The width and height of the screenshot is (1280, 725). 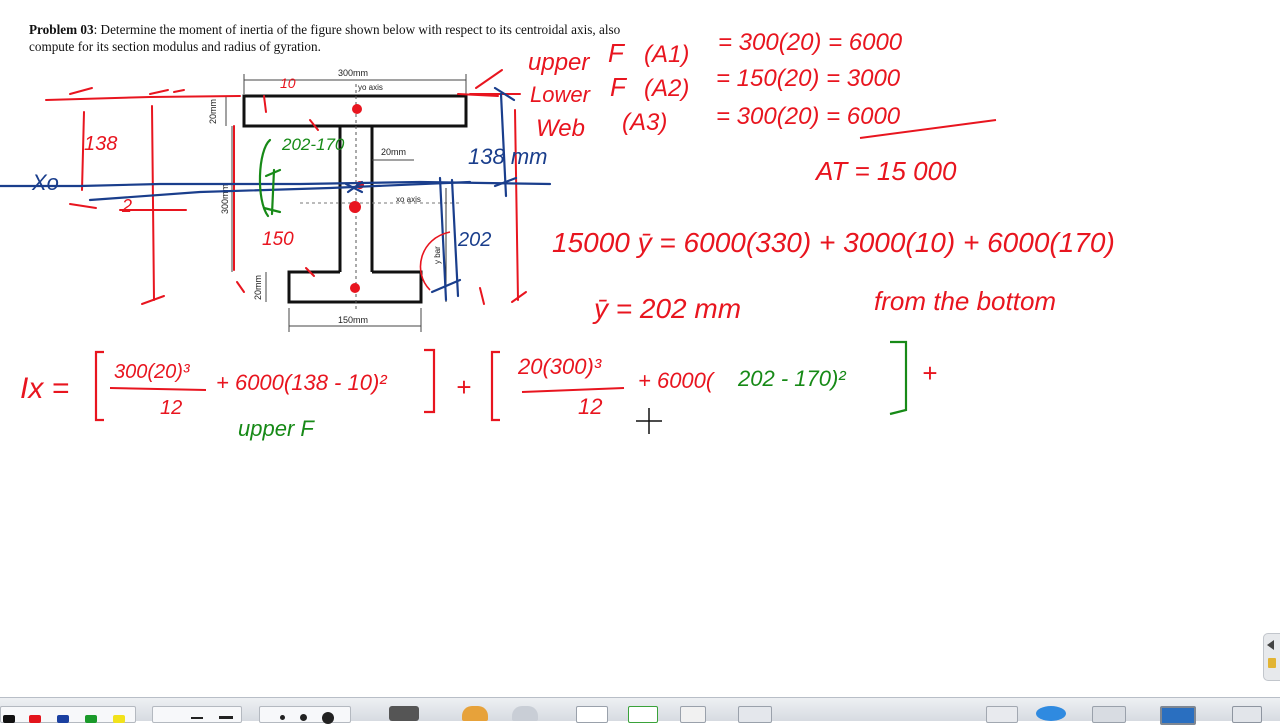 I want to click on pen-color-green, so click(x=91, y=719).